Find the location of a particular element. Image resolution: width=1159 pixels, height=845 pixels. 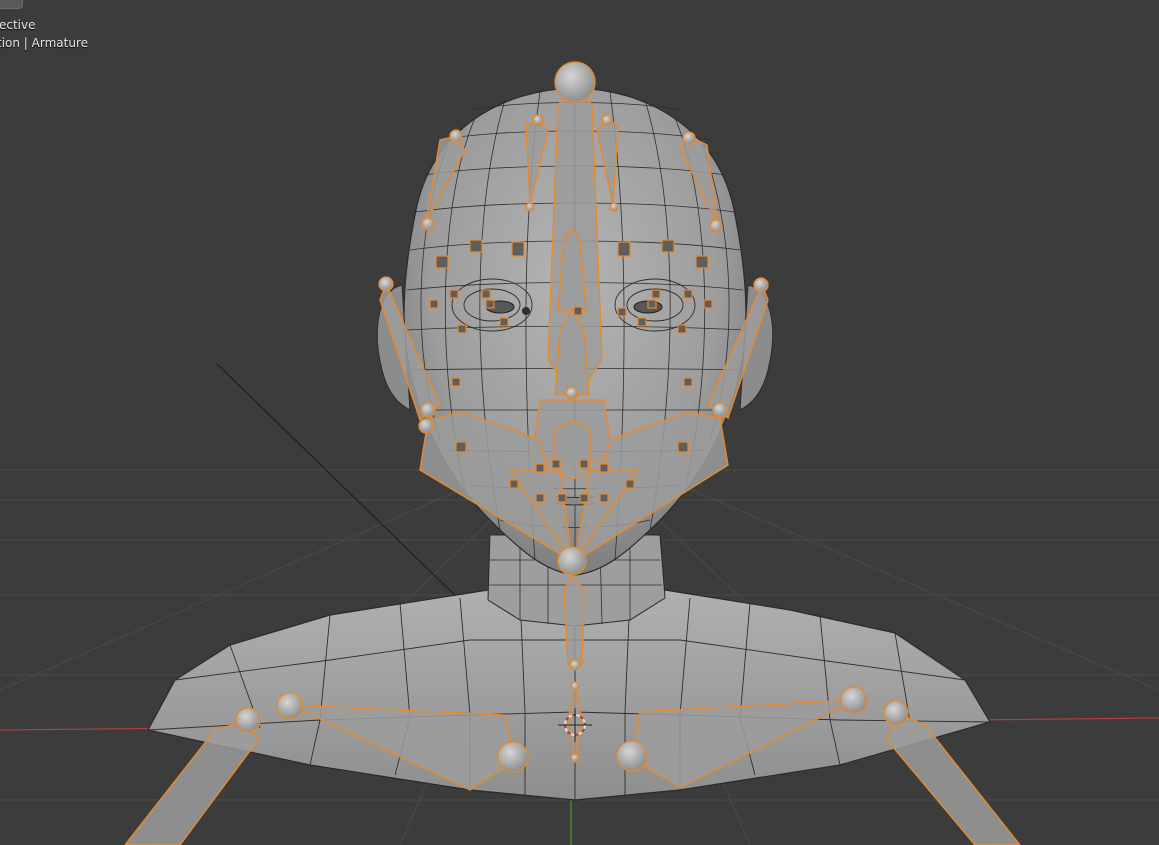

joint-clavicle-right is located at coordinates (854, 700).